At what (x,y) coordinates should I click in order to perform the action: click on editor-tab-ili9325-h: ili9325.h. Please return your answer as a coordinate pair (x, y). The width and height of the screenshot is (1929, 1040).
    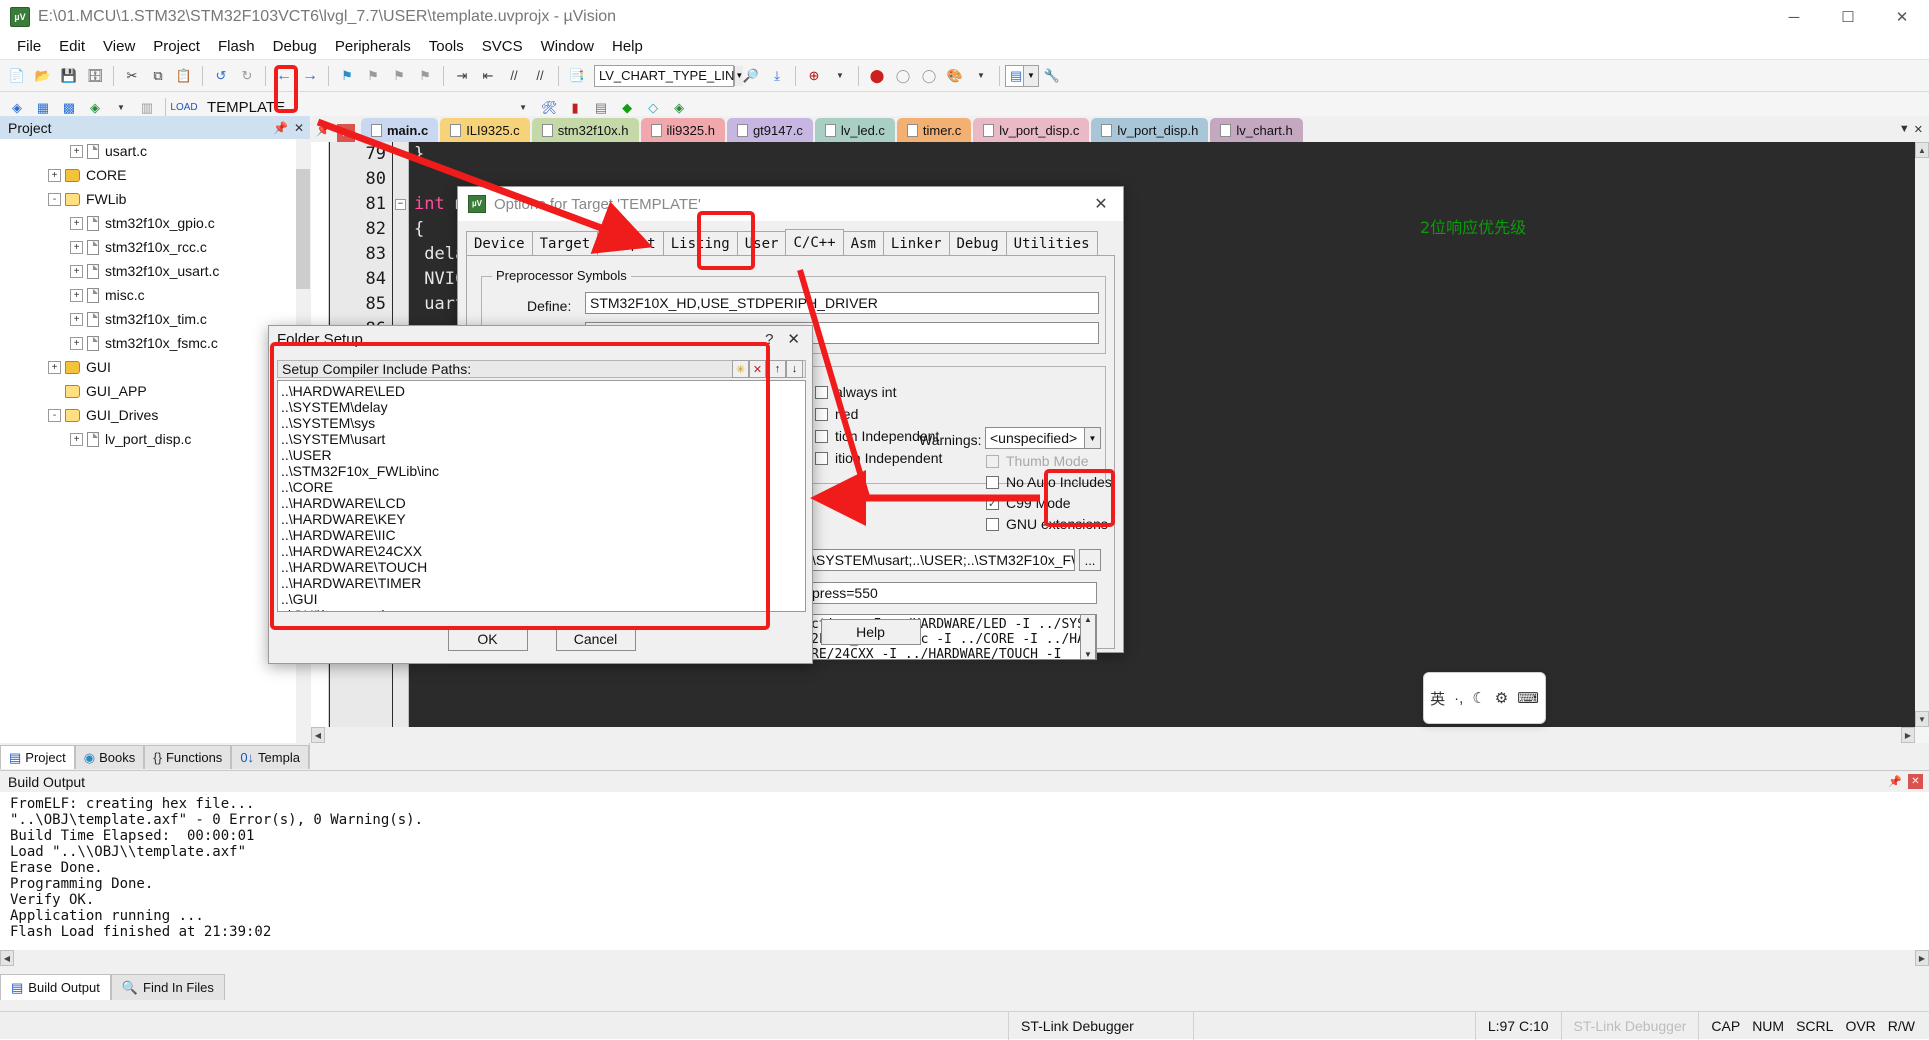
    Looking at the image, I should click on (682, 130).